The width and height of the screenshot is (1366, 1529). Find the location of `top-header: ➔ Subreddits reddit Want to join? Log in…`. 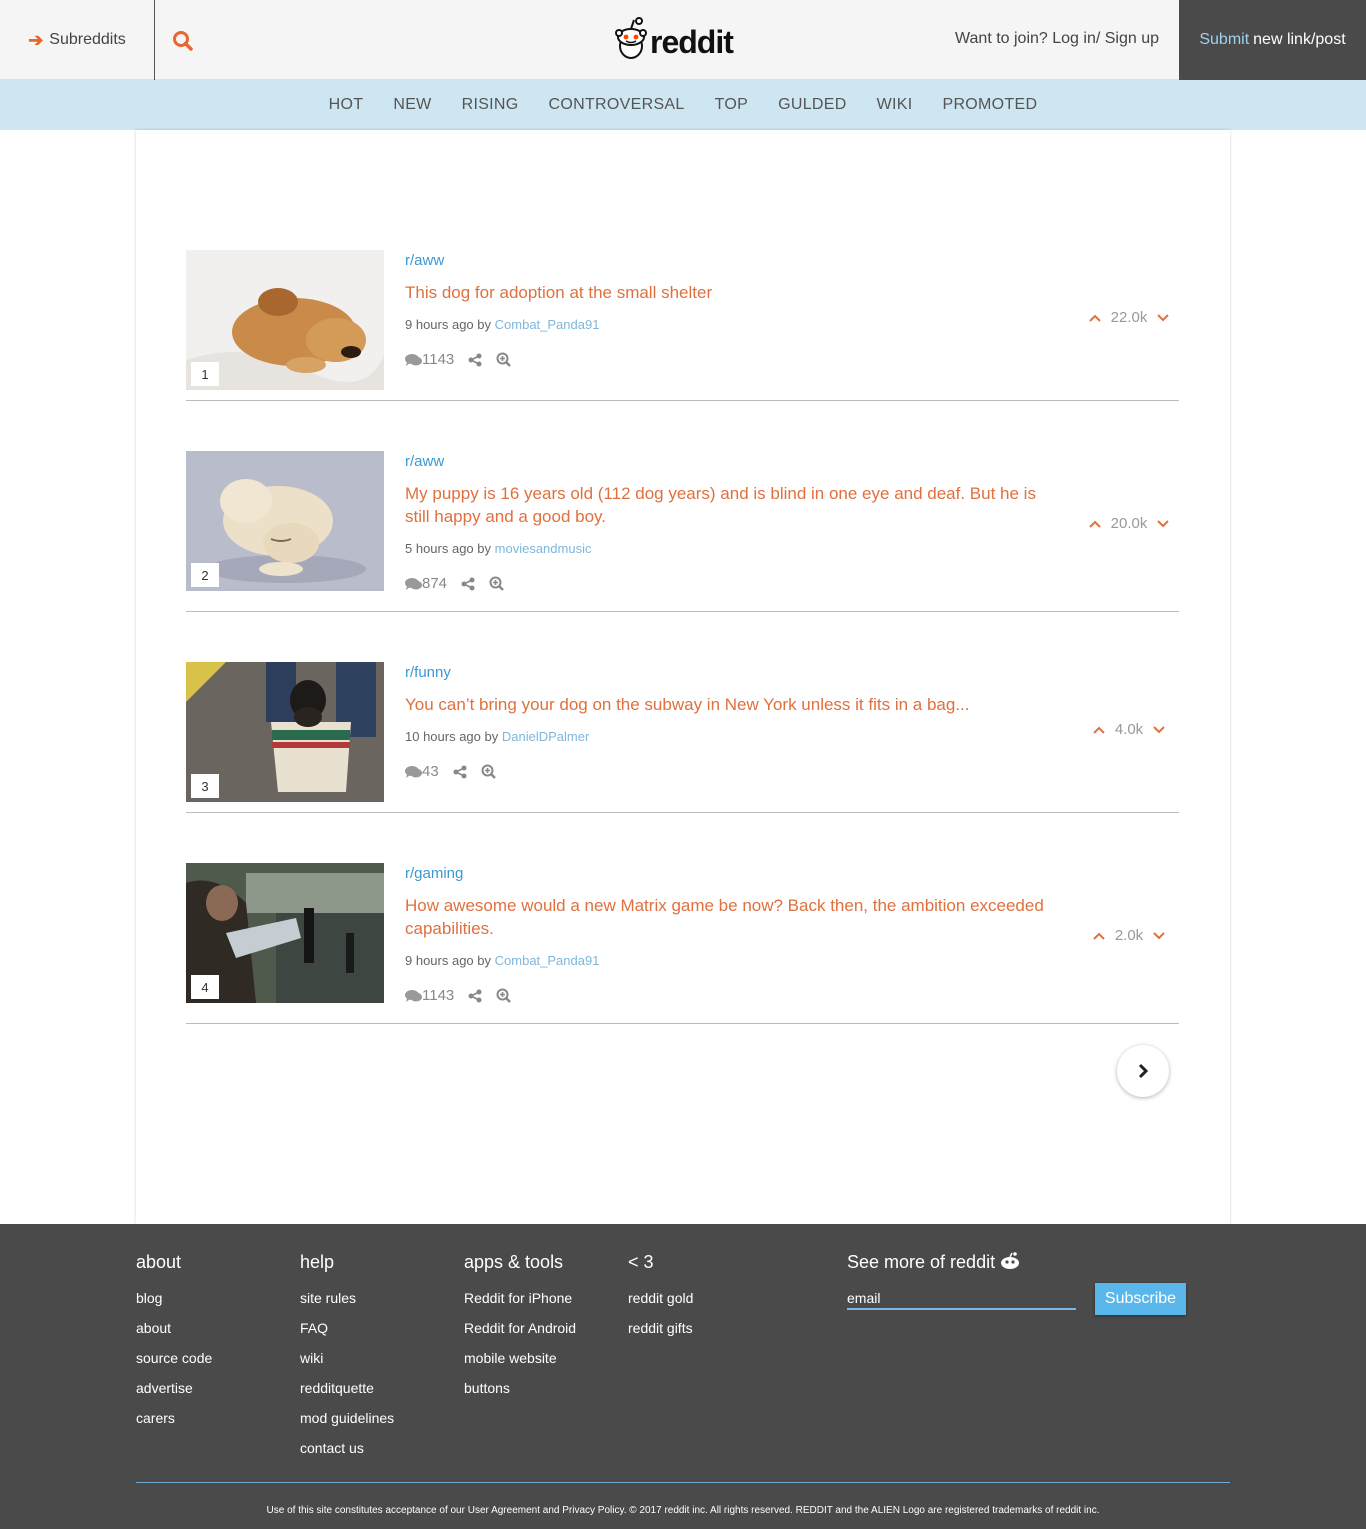

top-header: ➔ Subreddits reddit Want to join? Log in… is located at coordinates (683, 40).